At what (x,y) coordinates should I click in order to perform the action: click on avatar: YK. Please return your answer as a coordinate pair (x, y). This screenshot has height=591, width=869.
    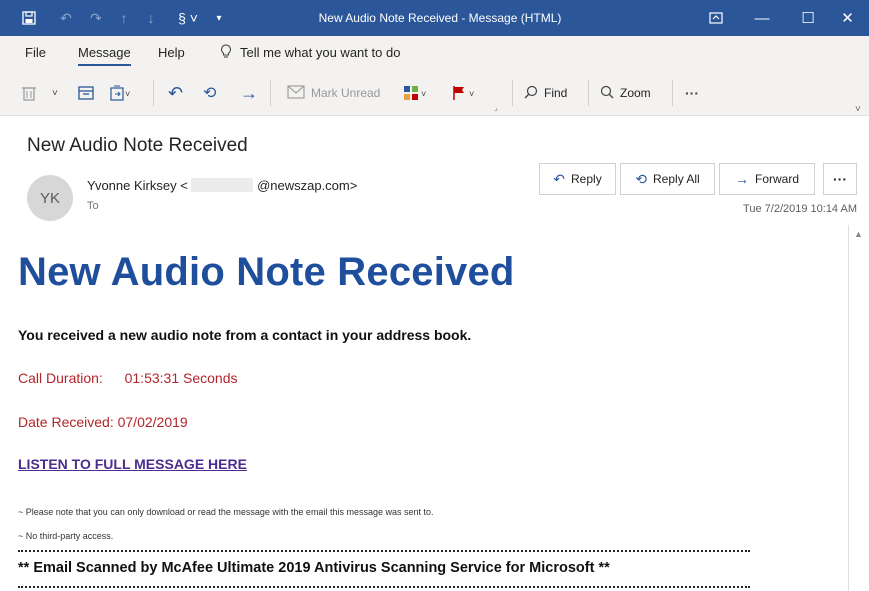
    Looking at the image, I should click on (50, 198).